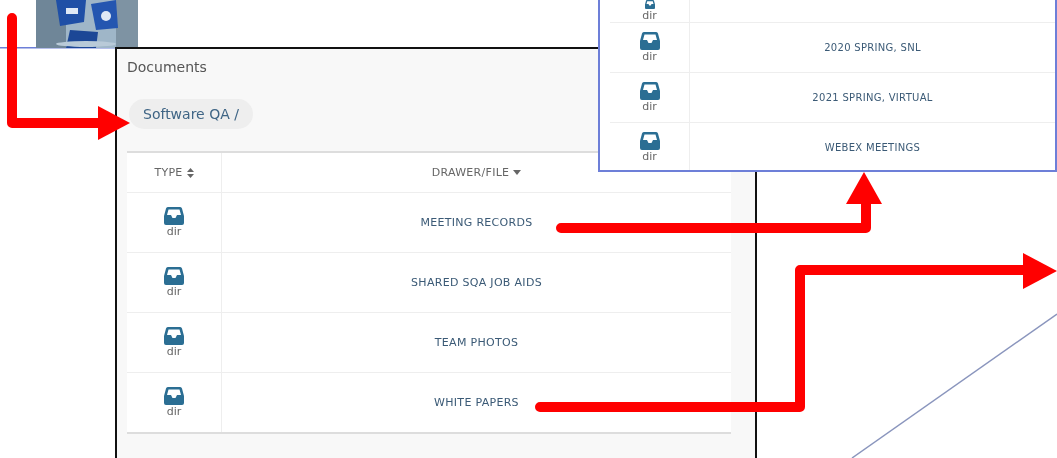 The image size is (1057, 458). Describe the element at coordinates (174, 172) in the screenshot. I see `column-header: TYPE` at that location.